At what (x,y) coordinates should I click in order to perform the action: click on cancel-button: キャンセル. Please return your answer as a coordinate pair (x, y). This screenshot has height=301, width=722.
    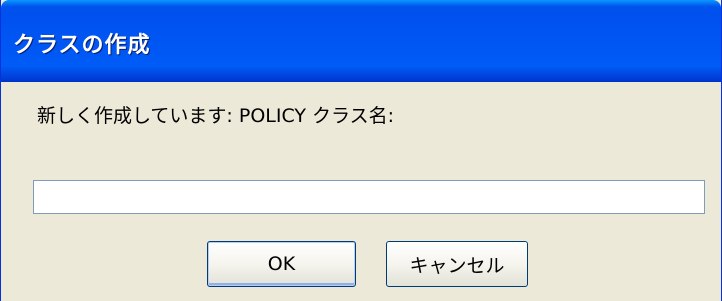
    Looking at the image, I should click on (457, 264).